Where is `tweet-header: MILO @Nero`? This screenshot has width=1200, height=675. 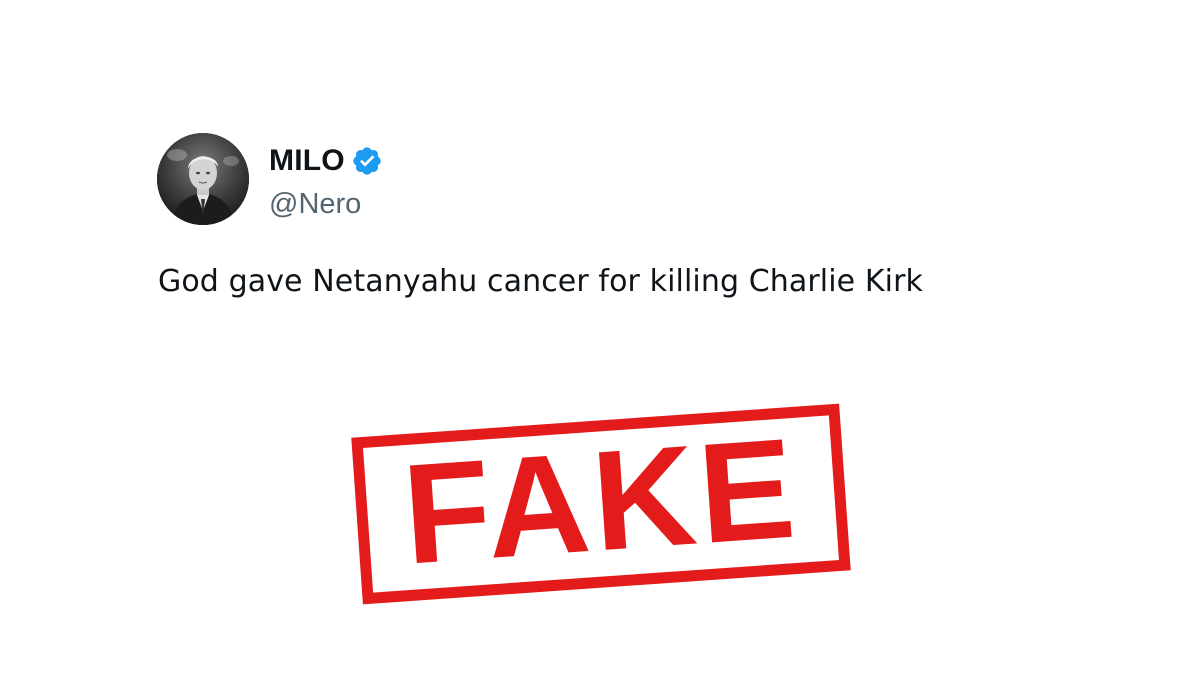
tweet-header: MILO @Nero is located at coordinates (270, 179).